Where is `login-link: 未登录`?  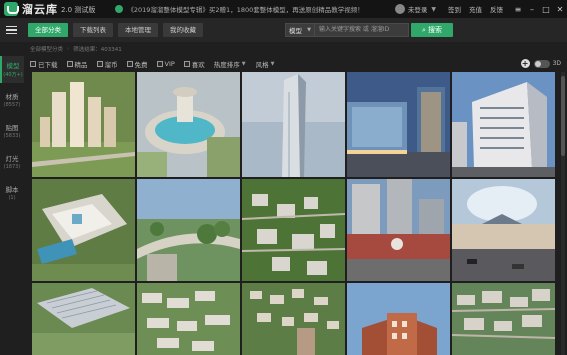 login-link: 未登录 is located at coordinates (418, 9).